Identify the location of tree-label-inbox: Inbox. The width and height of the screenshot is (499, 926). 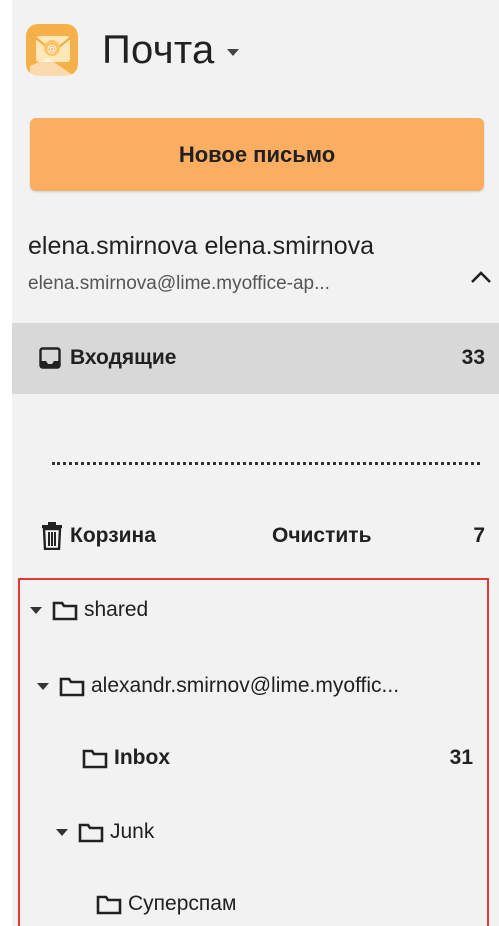
(142, 757).